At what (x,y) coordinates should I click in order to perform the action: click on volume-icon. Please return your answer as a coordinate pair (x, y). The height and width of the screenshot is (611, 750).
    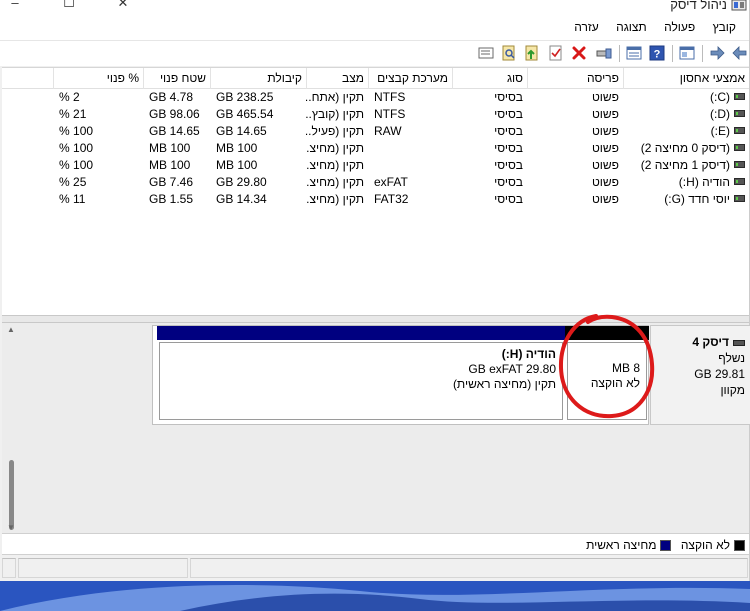
    Looking at the image, I should click on (739, 131).